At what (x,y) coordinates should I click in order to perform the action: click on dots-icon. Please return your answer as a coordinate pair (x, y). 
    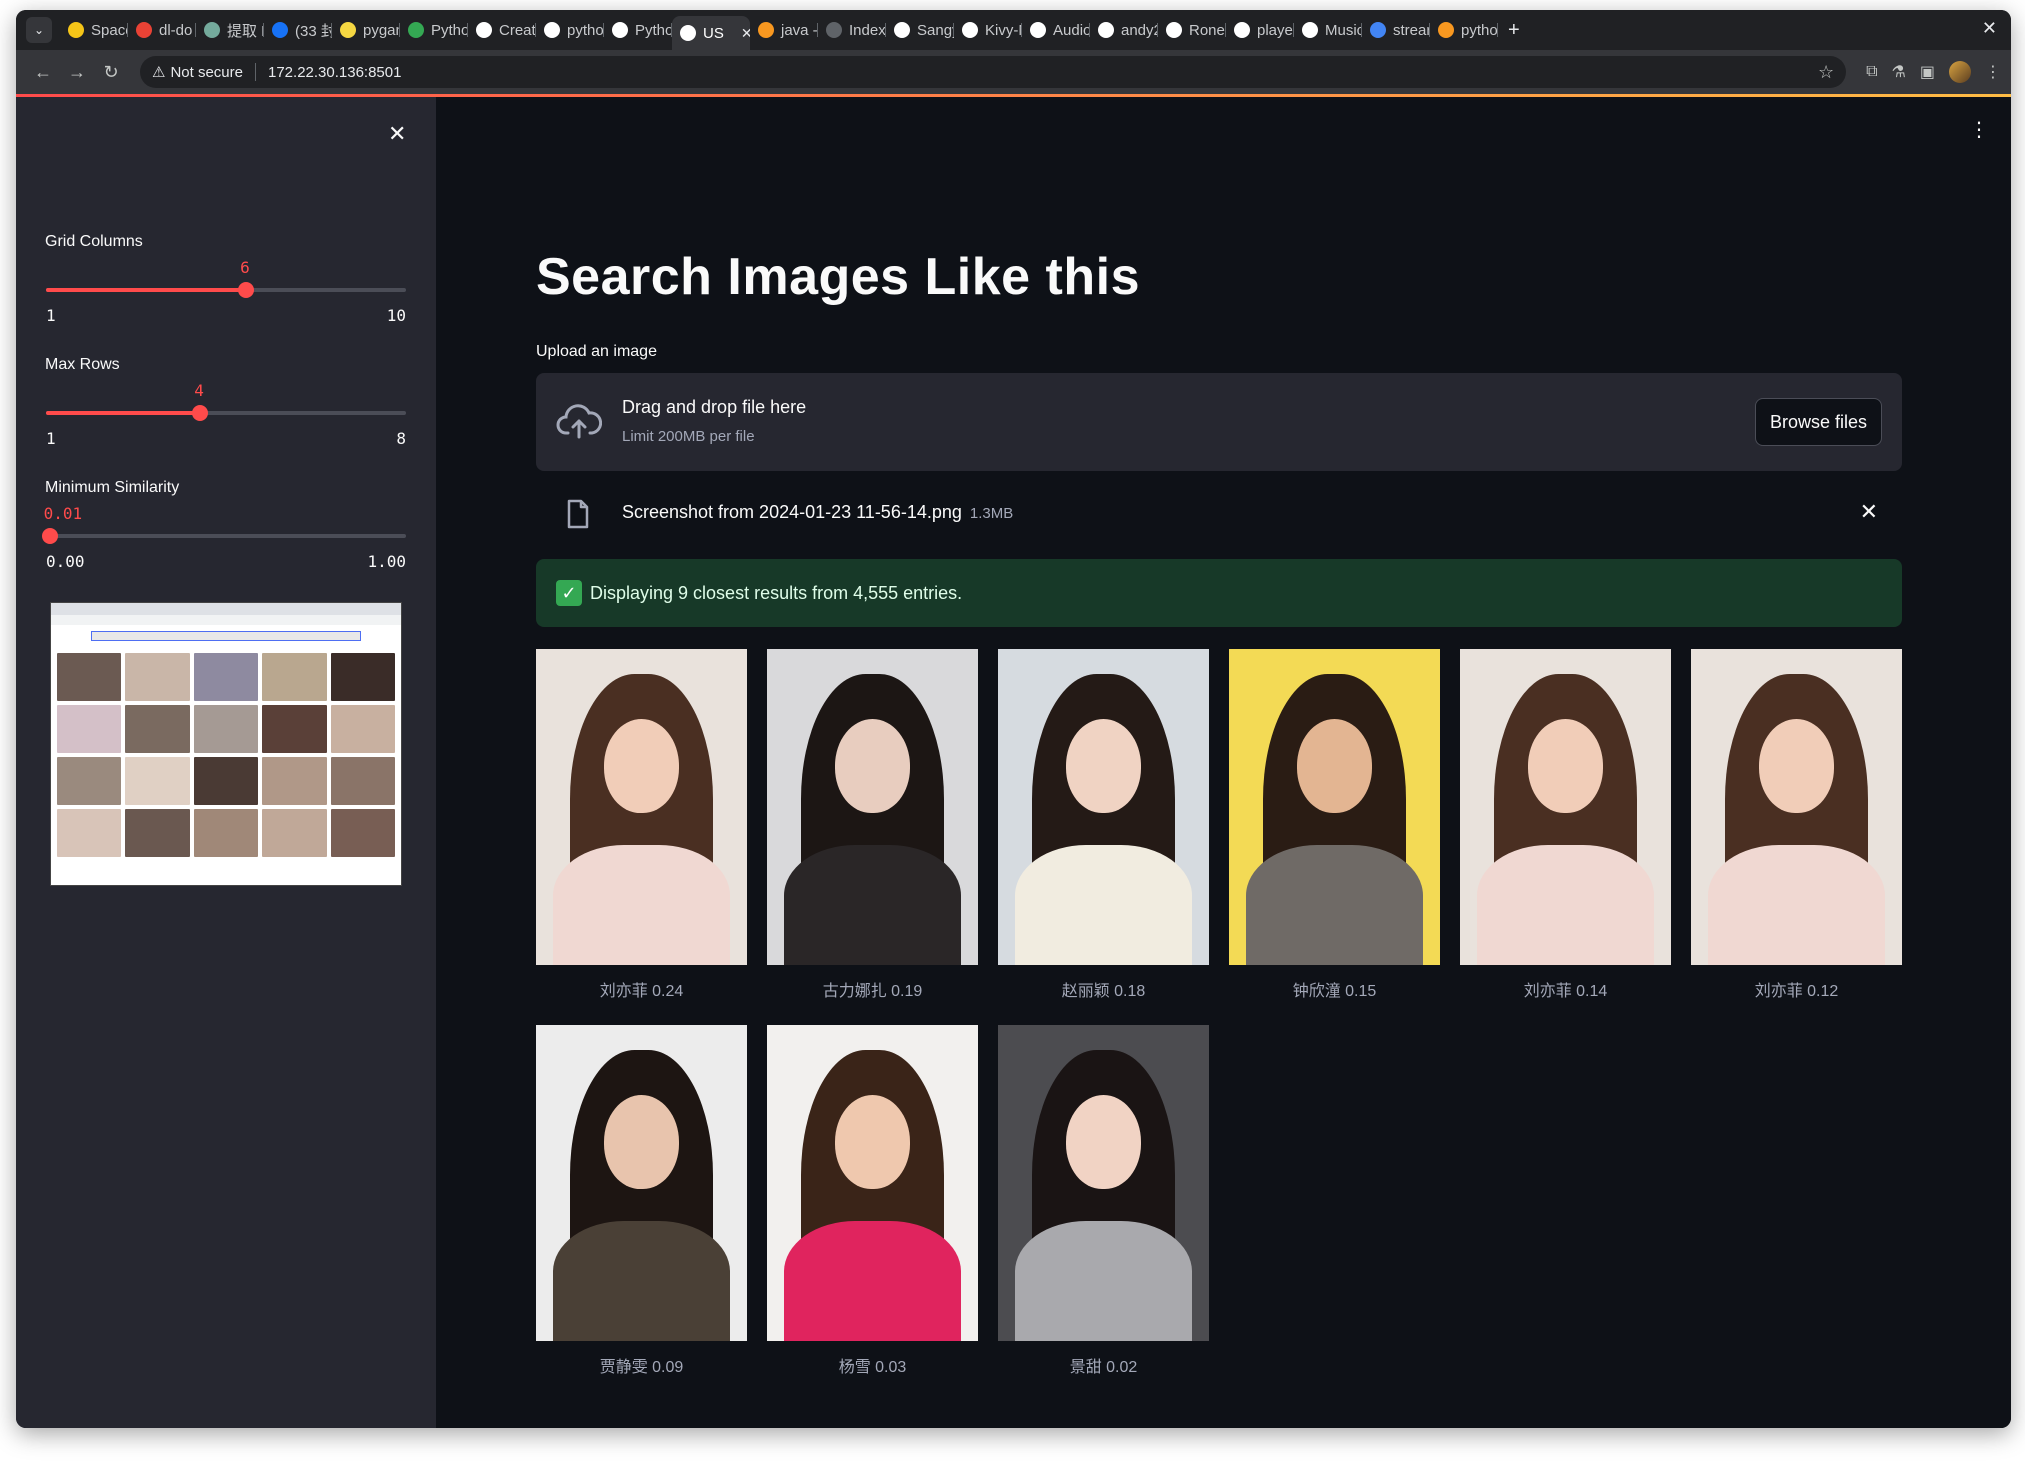
    Looking at the image, I should click on (416, 30).